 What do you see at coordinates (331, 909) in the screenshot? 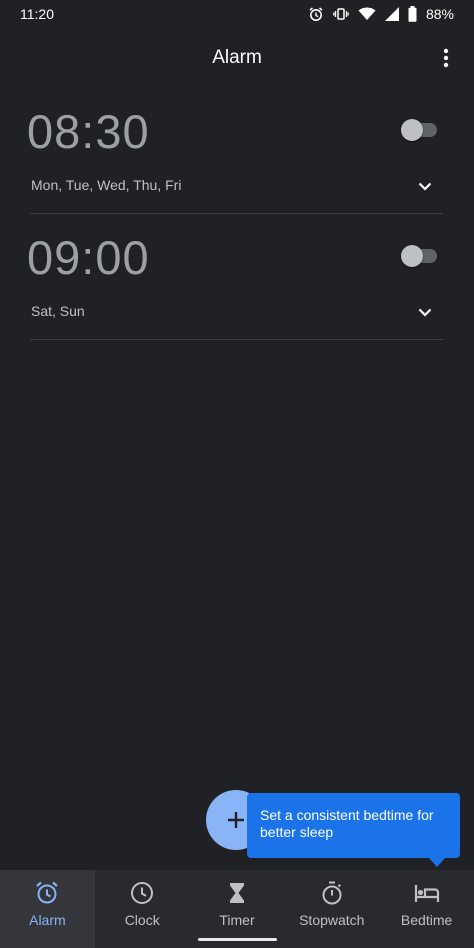
I see `nav-item-stopwatch: Stopwatch` at bounding box center [331, 909].